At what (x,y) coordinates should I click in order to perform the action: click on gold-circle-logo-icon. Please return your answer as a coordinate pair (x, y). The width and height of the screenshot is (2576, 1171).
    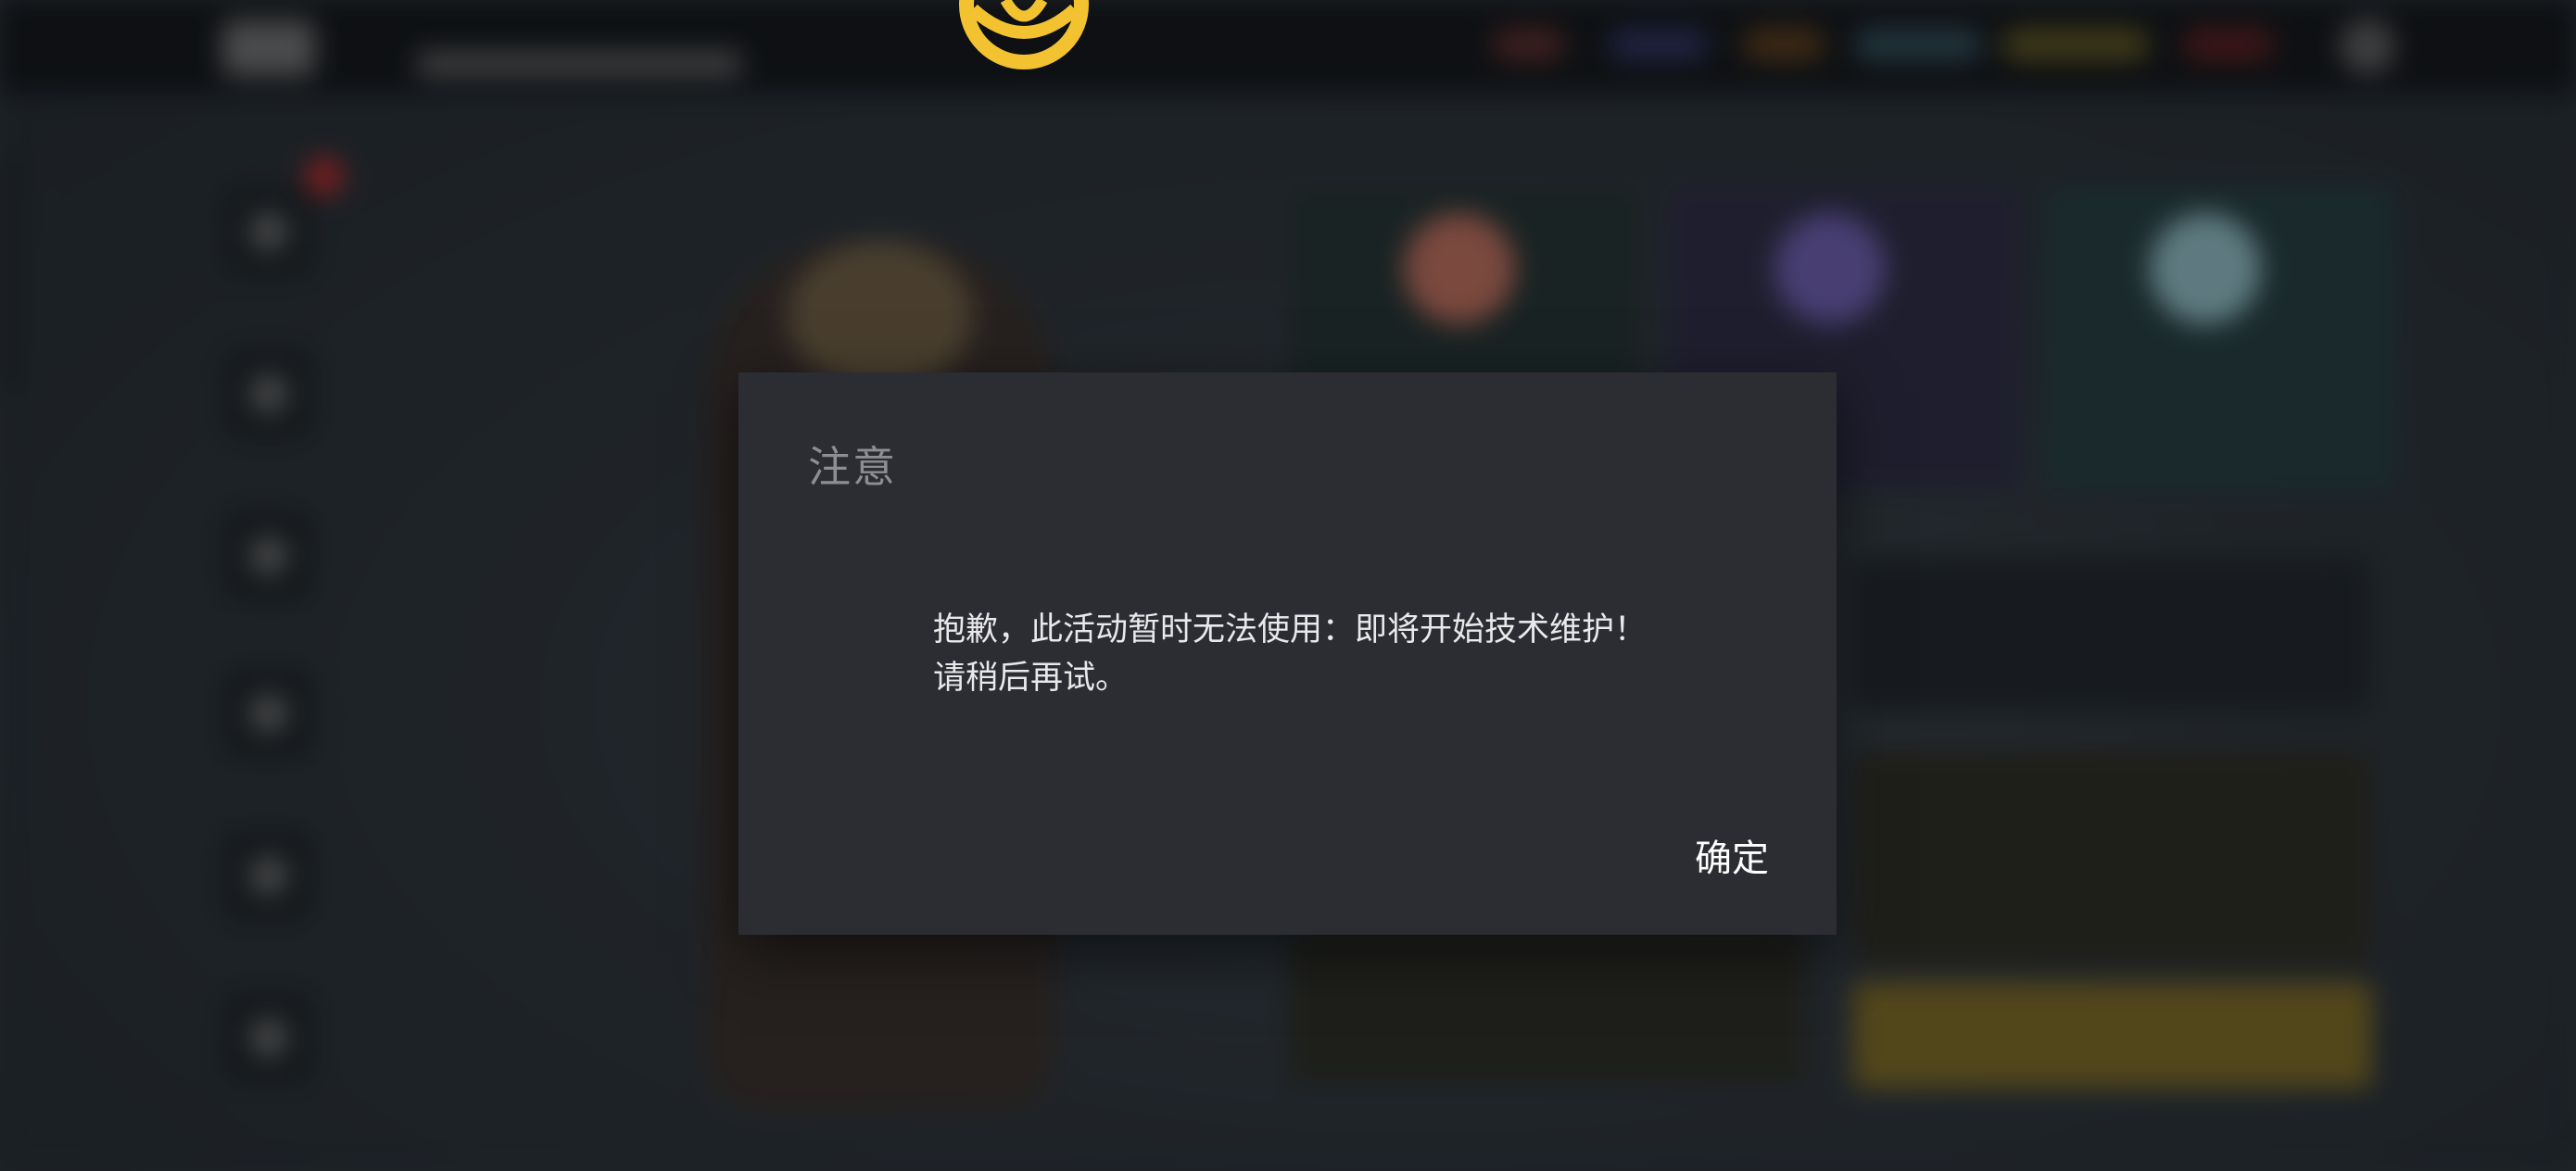
    Looking at the image, I should click on (1024, 34).